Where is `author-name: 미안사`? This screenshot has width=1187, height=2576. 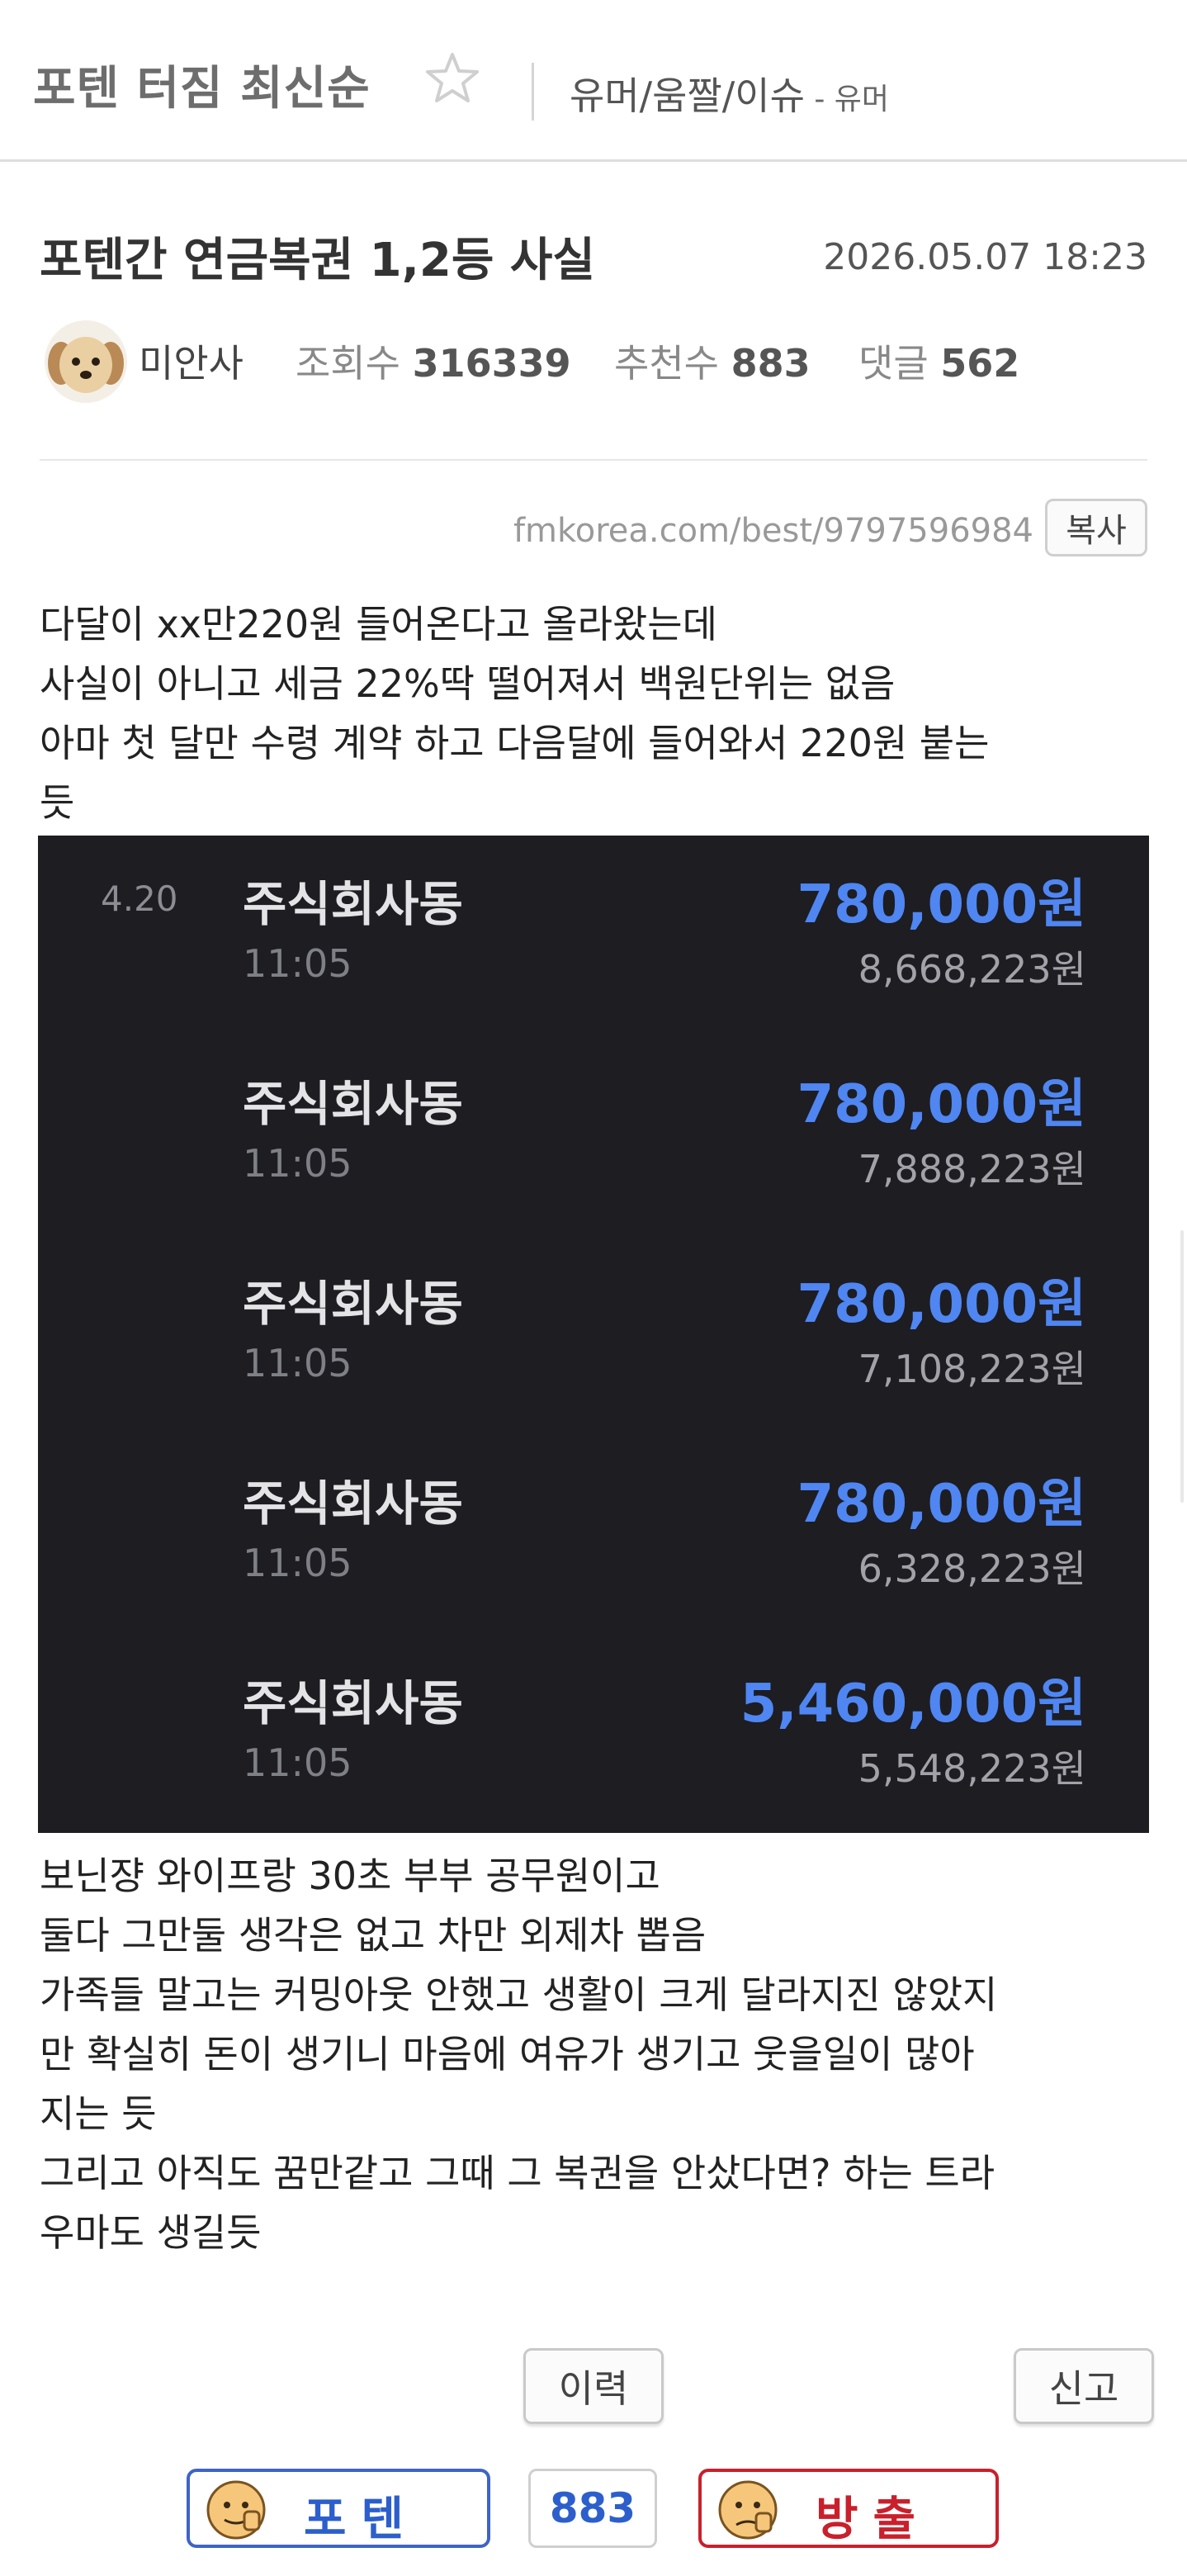 author-name: 미안사 is located at coordinates (191, 361).